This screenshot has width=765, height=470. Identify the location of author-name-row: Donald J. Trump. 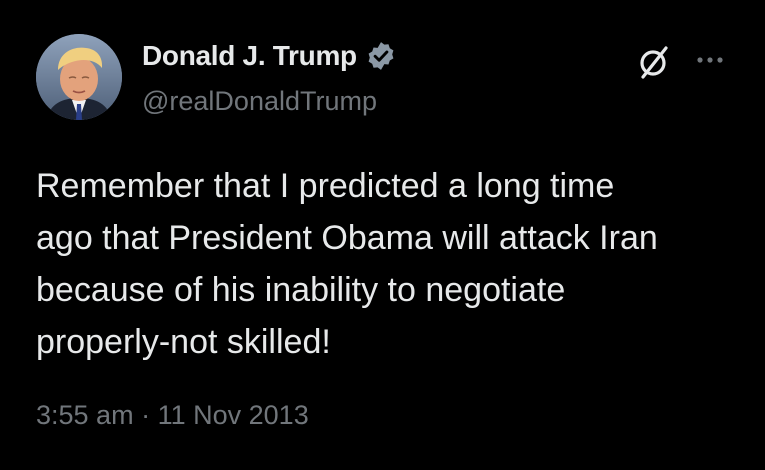
(269, 56).